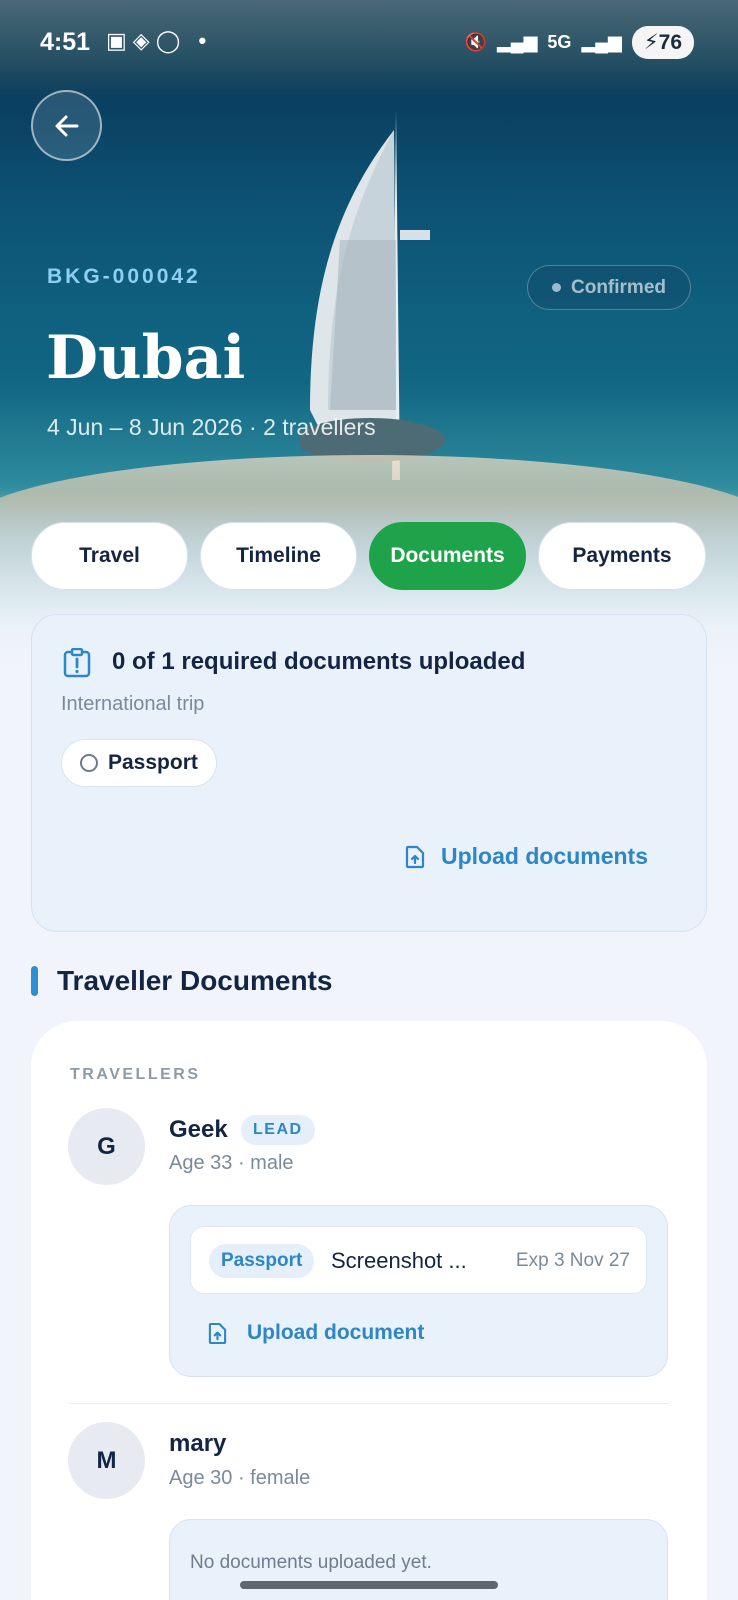 This screenshot has width=738, height=1600. I want to click on tab-bar: Travel Timeline Documents Payments, so click(368, 556).